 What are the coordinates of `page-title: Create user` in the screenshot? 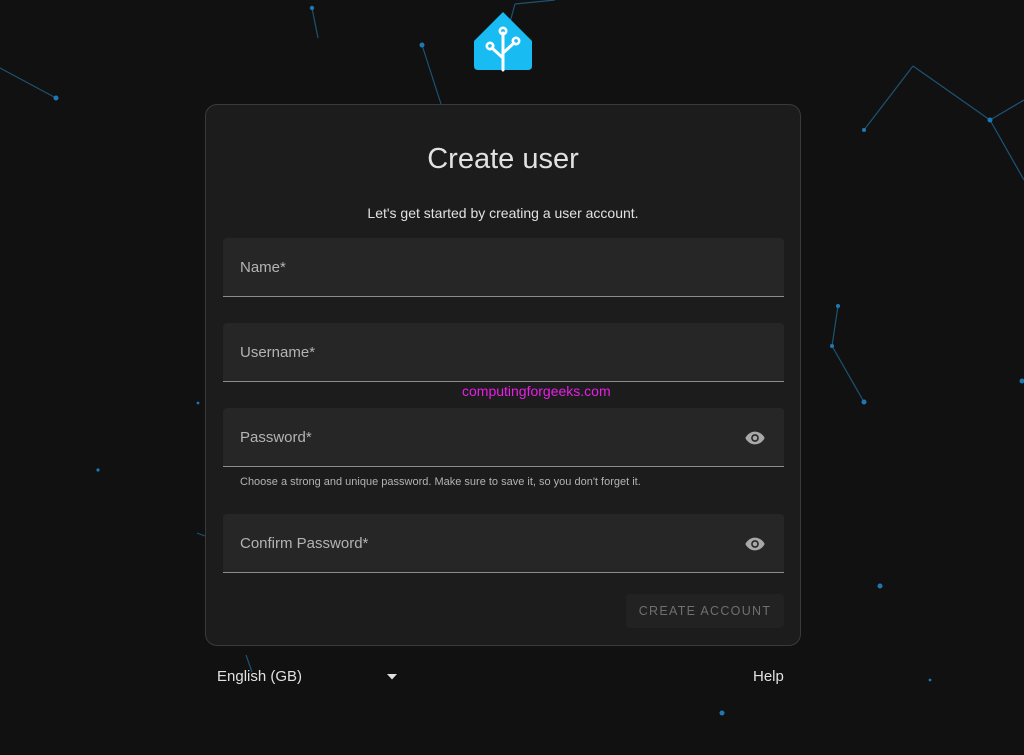 It's located at (503, 159).